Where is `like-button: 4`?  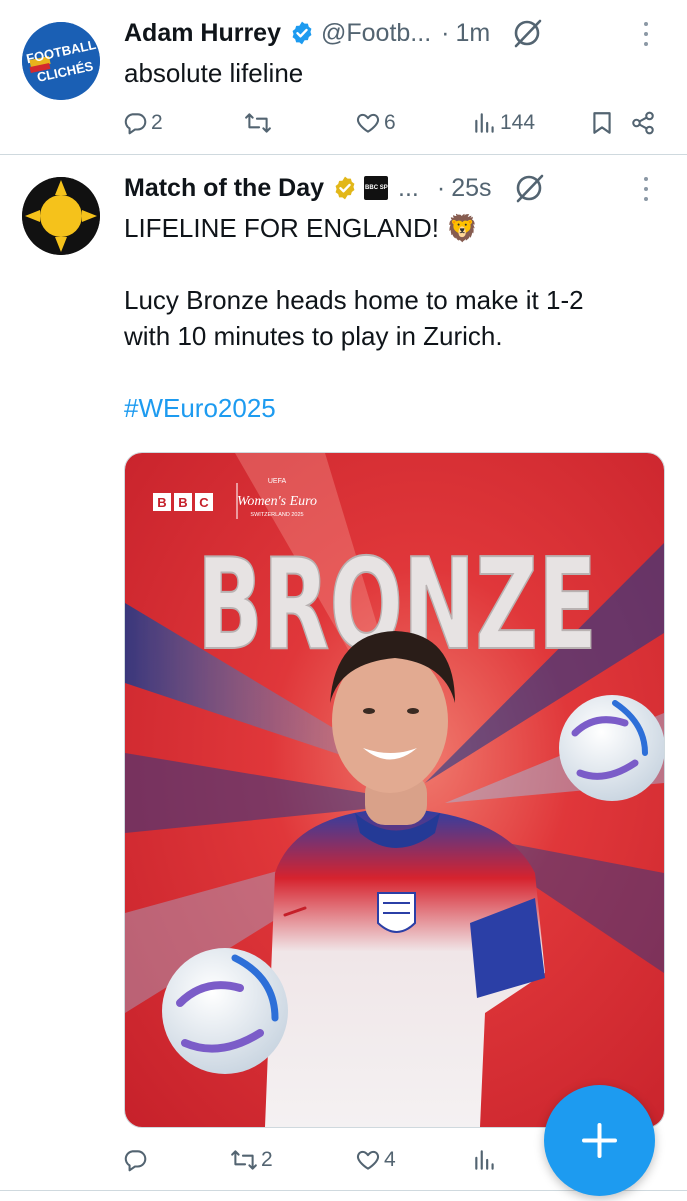
like-button: 4 is located at coordinates (375, 1160).